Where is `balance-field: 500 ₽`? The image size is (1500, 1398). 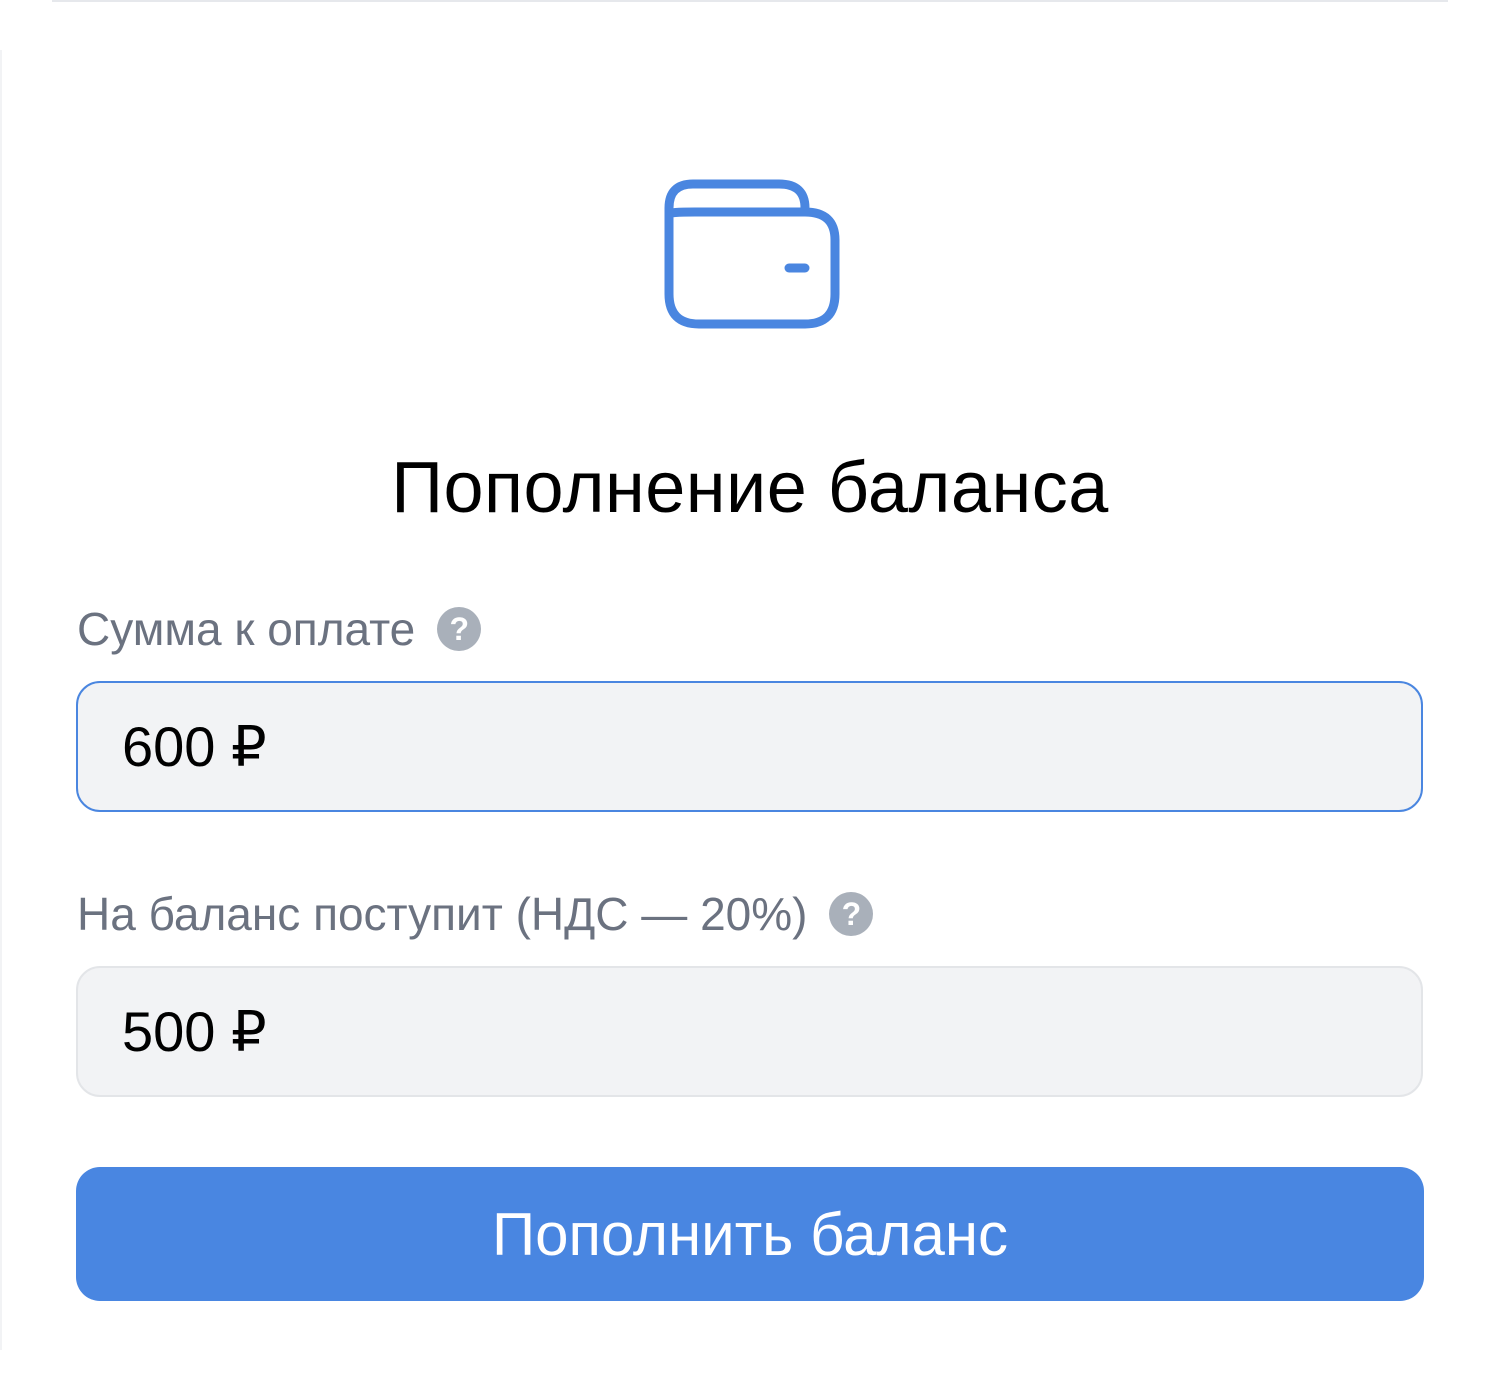 balance-field: 500 ₽ is located at coordinates (749, 1031).